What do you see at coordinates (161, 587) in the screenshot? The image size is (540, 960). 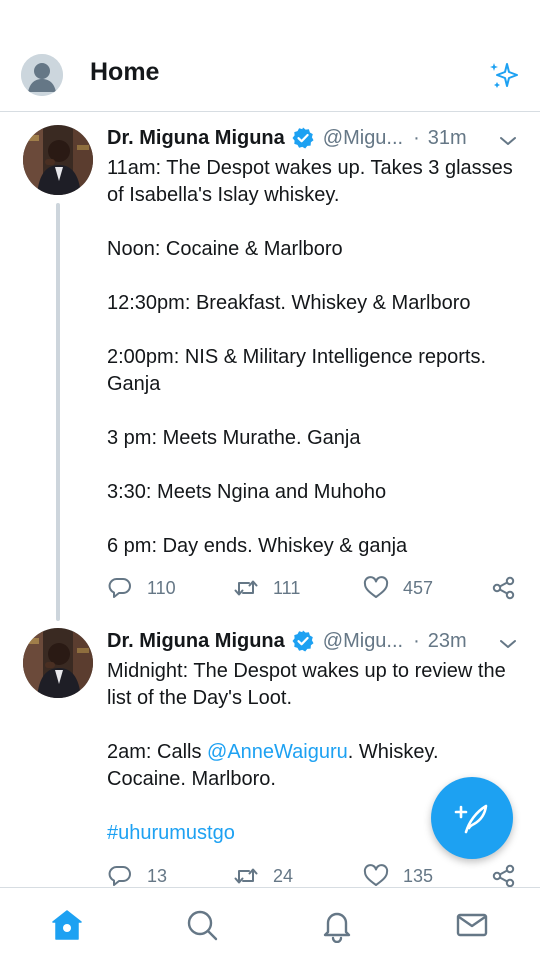 I see `reply-count: 110` at bounding box center [161, 587].